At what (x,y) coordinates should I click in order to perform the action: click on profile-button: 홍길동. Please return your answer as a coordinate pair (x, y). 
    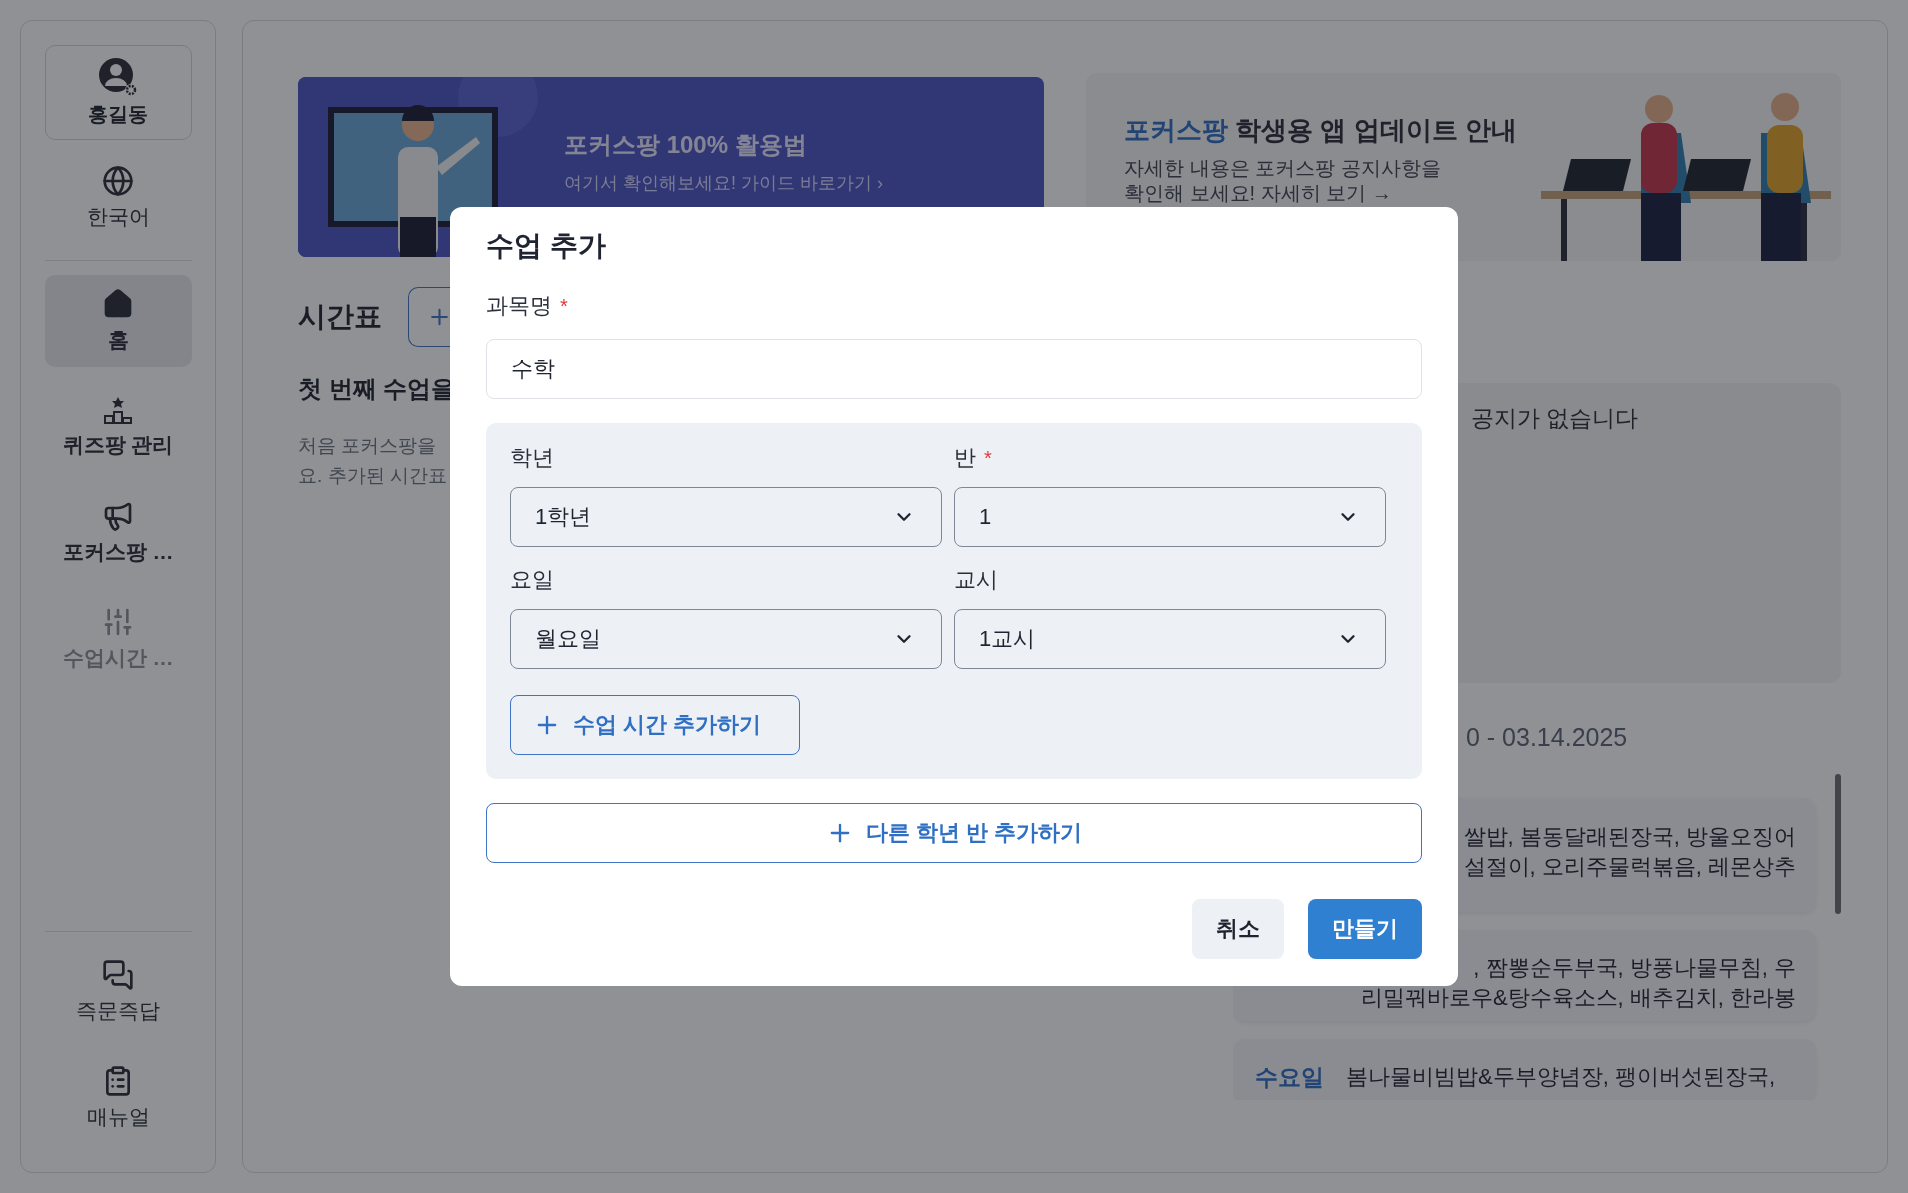
    Looking at the image, I should click on (118, 92).